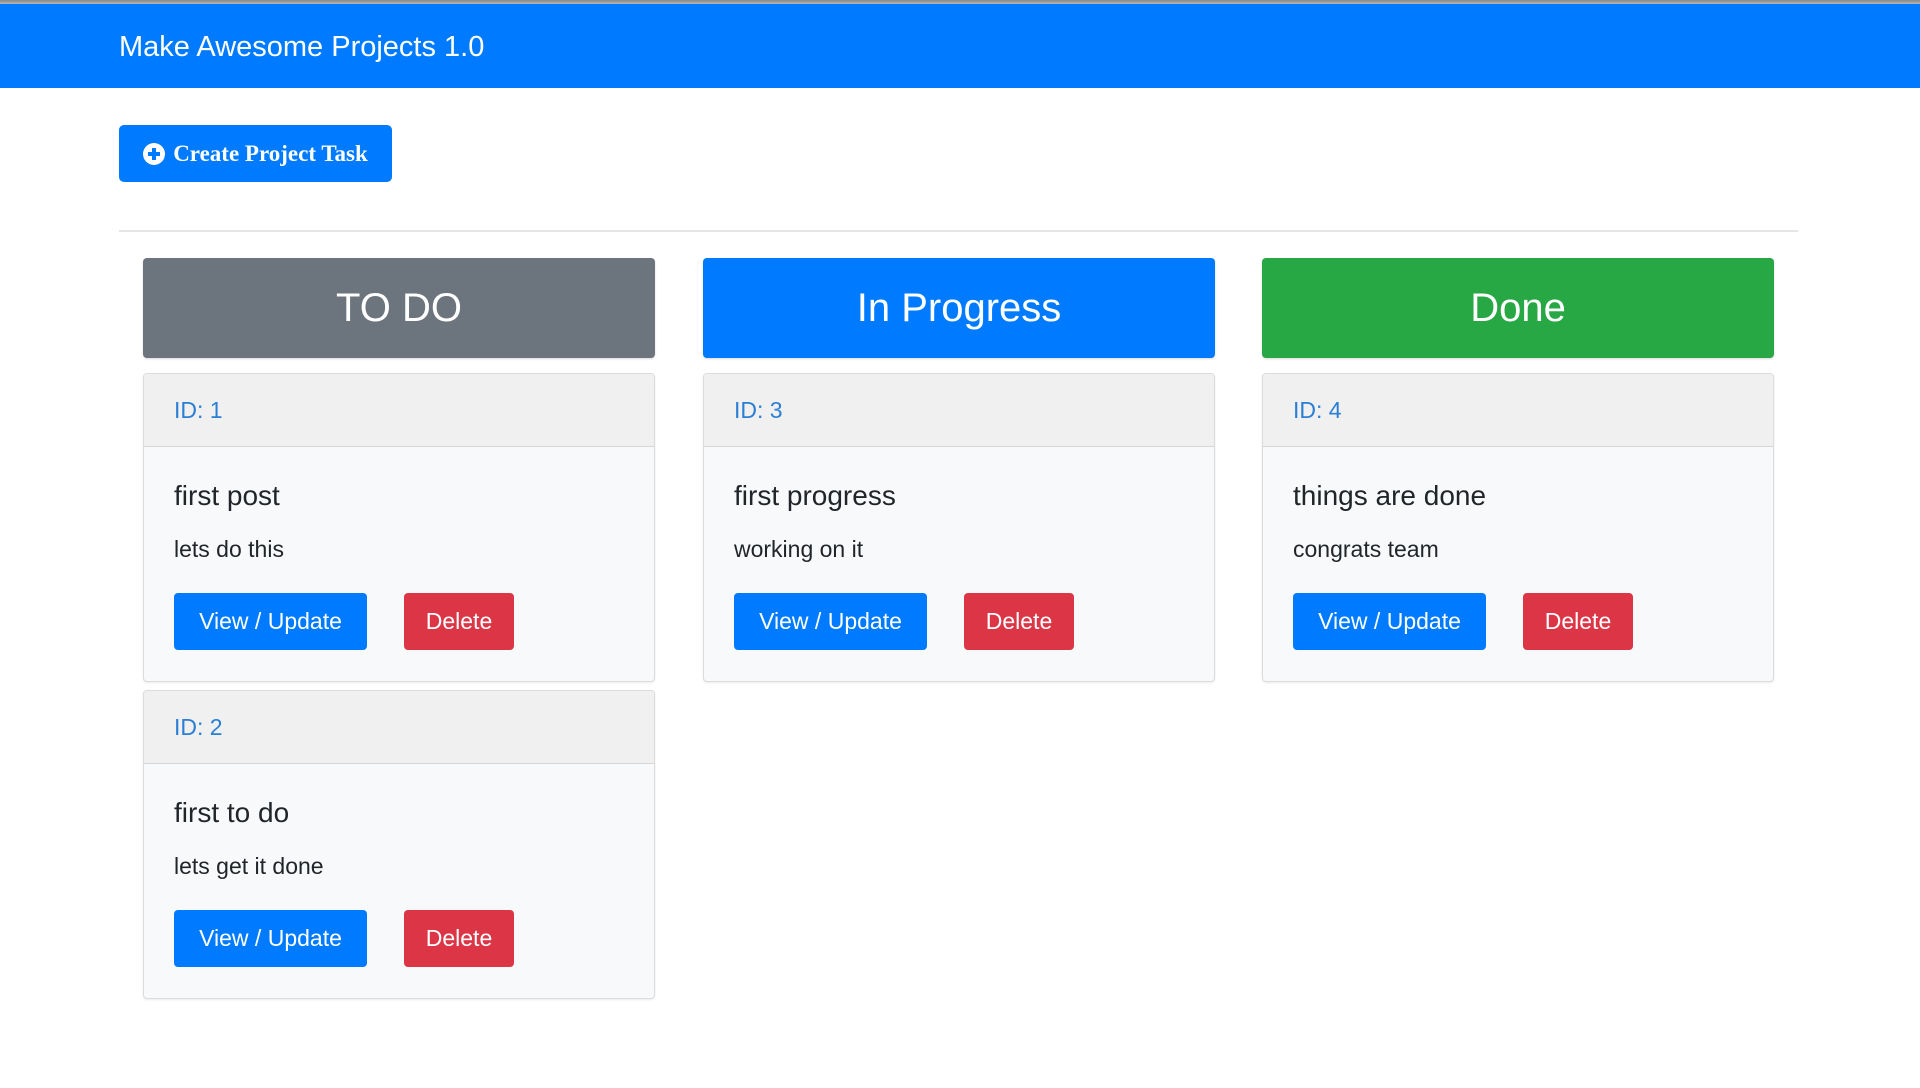  Describe the element at coordinates (227, 495) in the screenshot. I see `task-title: first post` at that location.